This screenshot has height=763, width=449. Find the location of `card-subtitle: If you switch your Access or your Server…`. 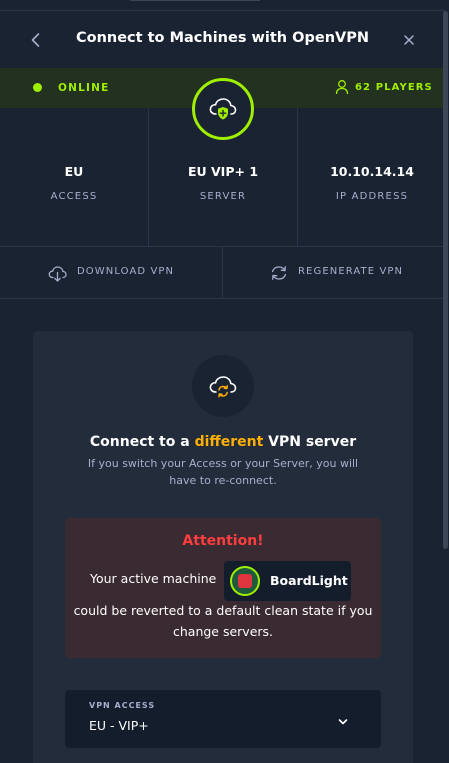

card-subtitle: If you switch your Access or your Server… is located at coordinates (223, 472).